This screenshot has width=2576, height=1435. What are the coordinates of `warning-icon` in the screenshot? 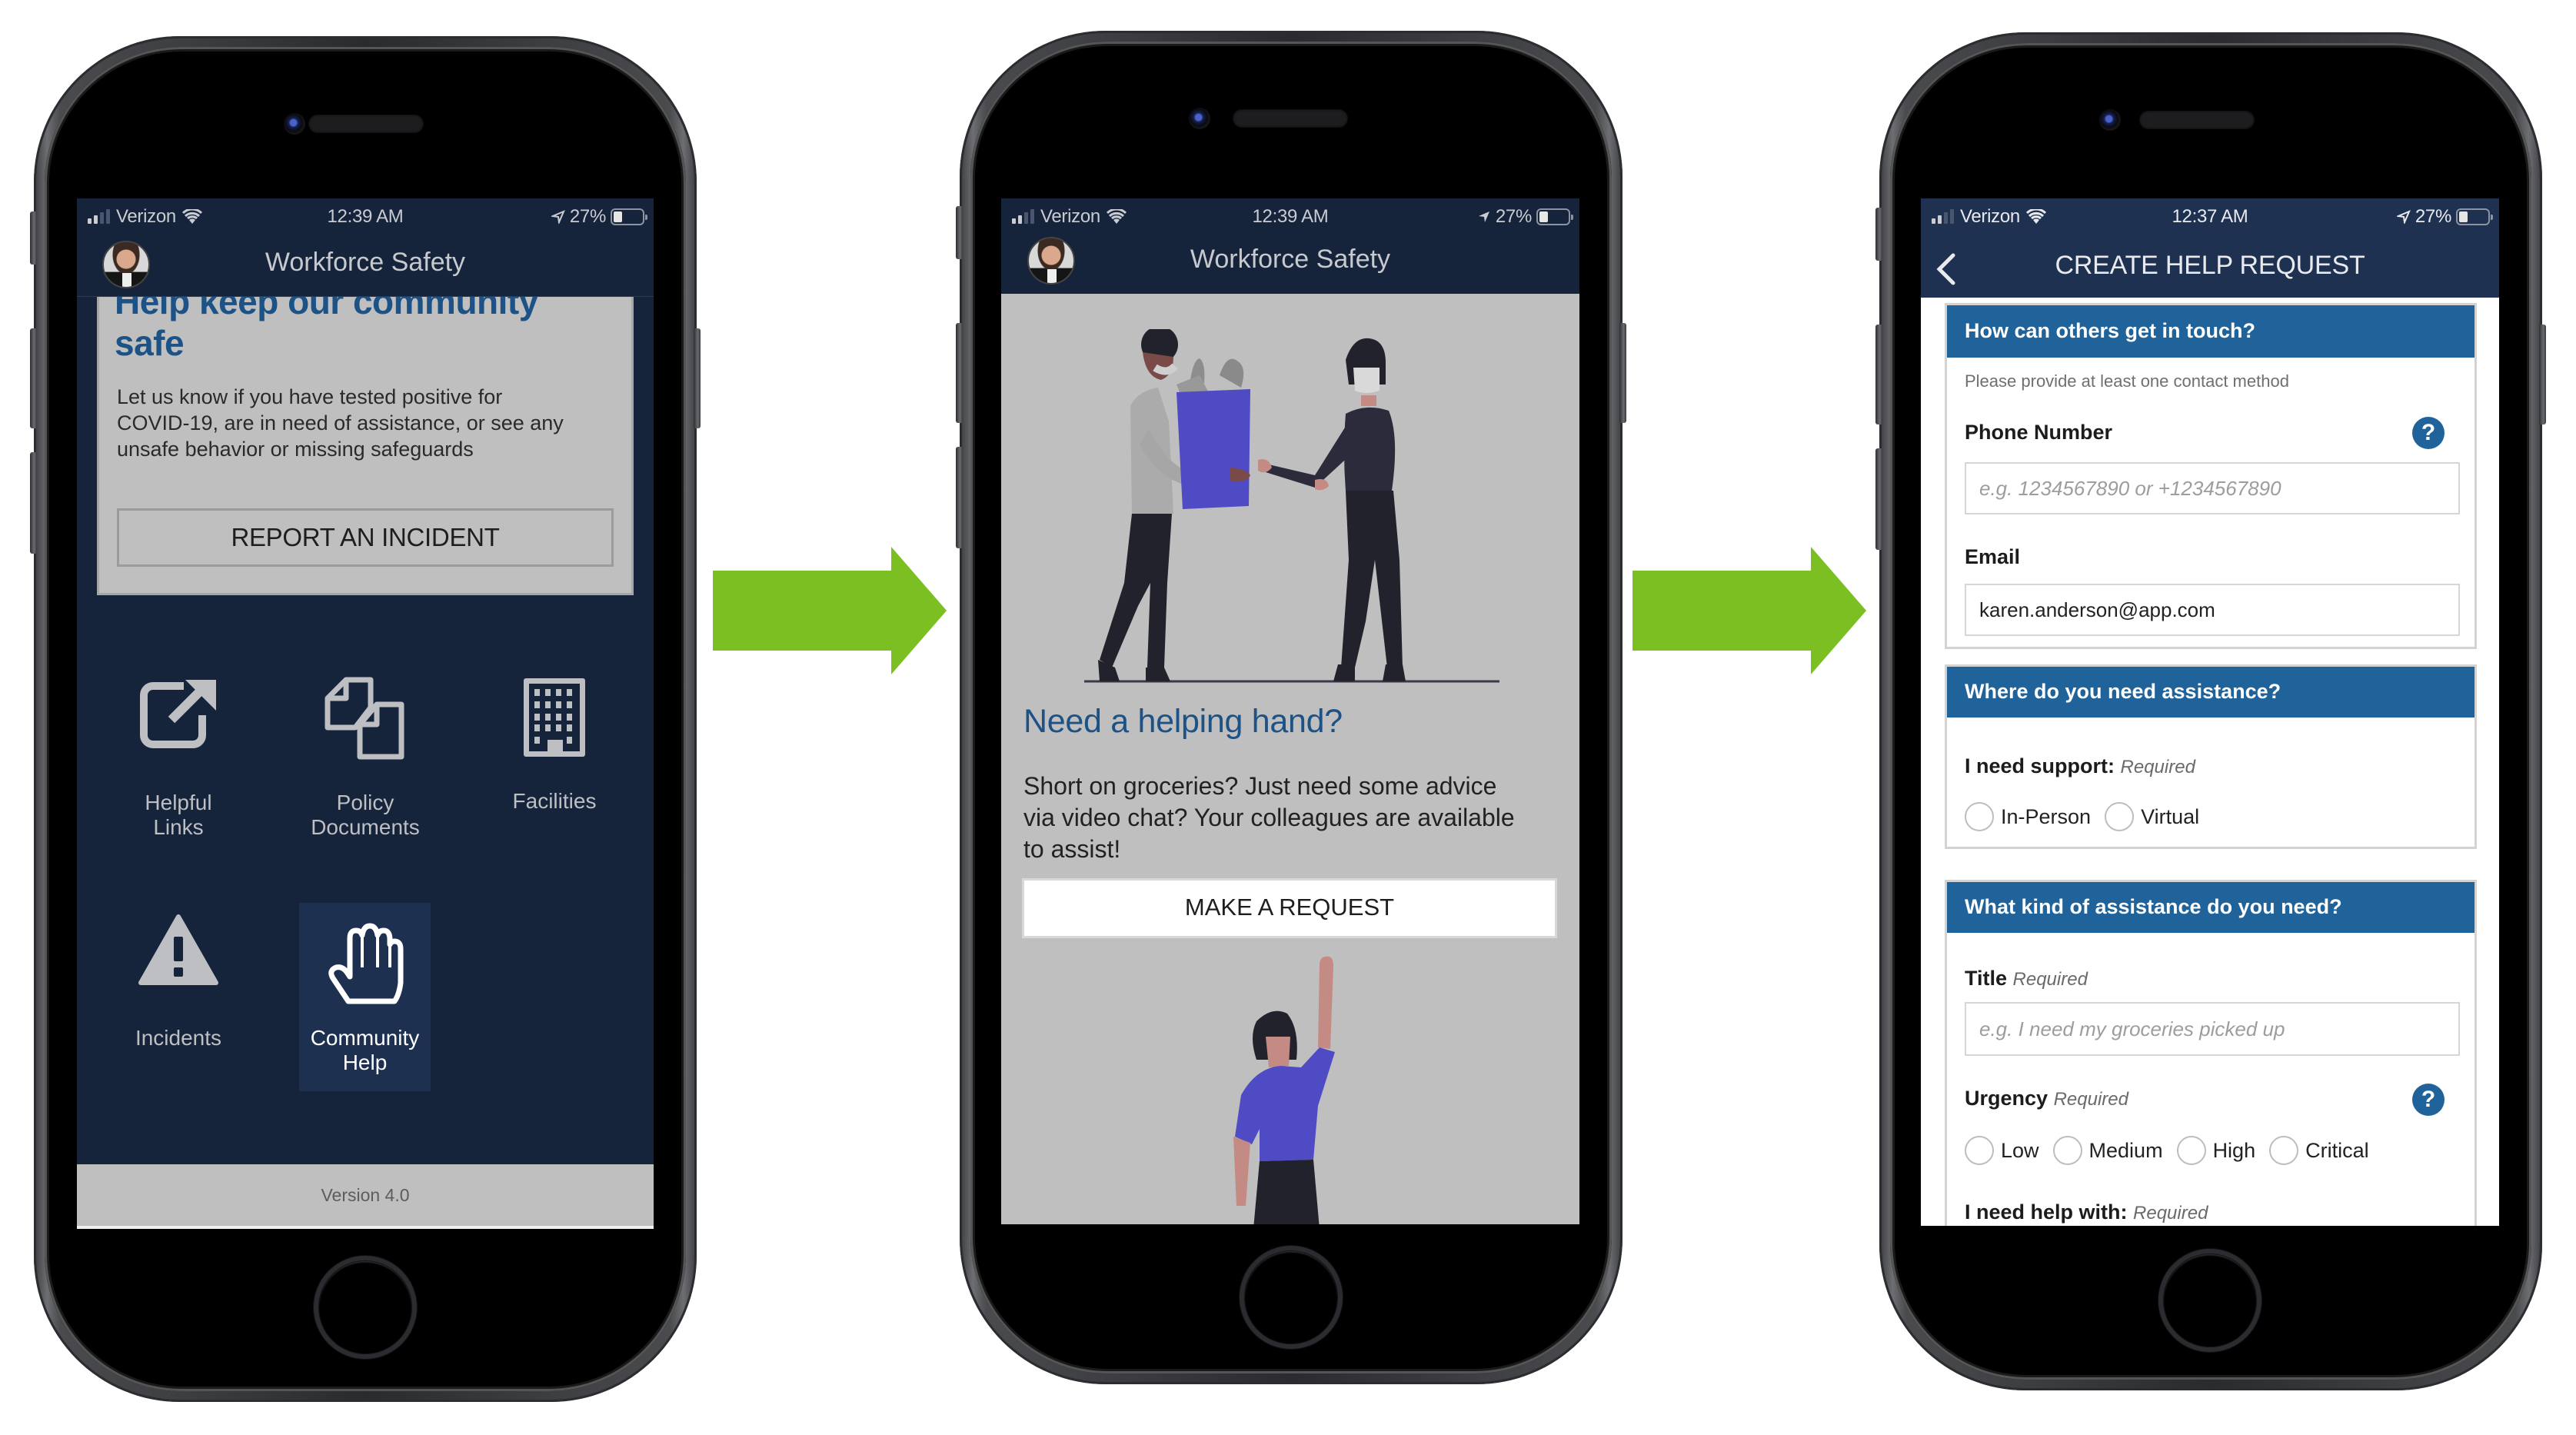 It's located at (178, 949).